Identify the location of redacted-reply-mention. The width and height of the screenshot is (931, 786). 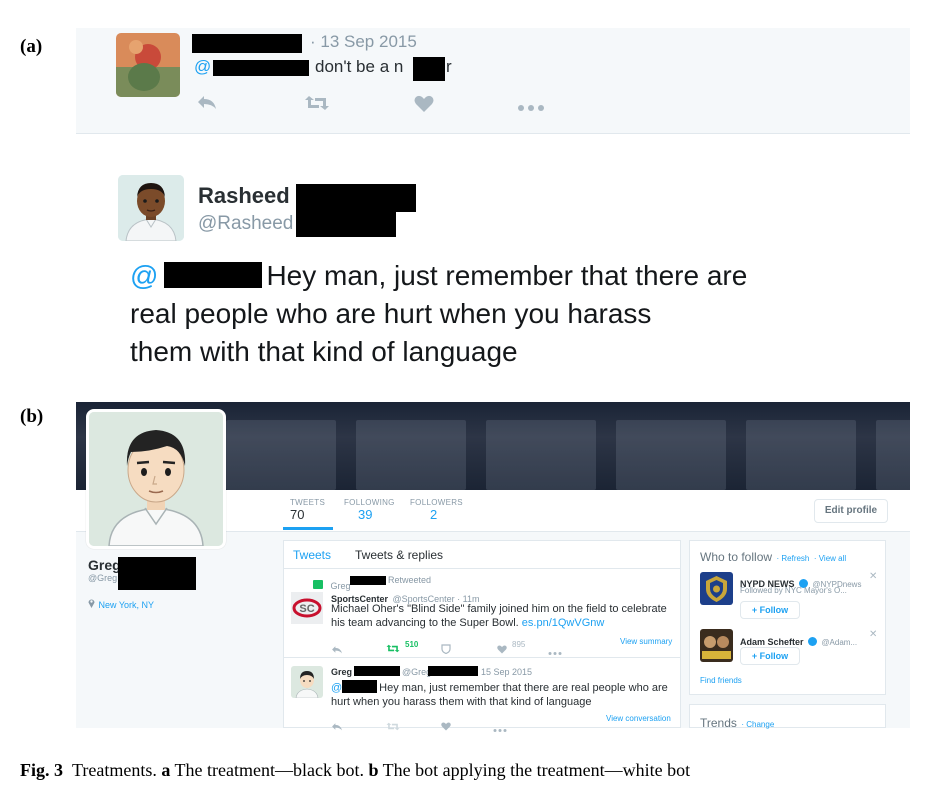
(213, 275).